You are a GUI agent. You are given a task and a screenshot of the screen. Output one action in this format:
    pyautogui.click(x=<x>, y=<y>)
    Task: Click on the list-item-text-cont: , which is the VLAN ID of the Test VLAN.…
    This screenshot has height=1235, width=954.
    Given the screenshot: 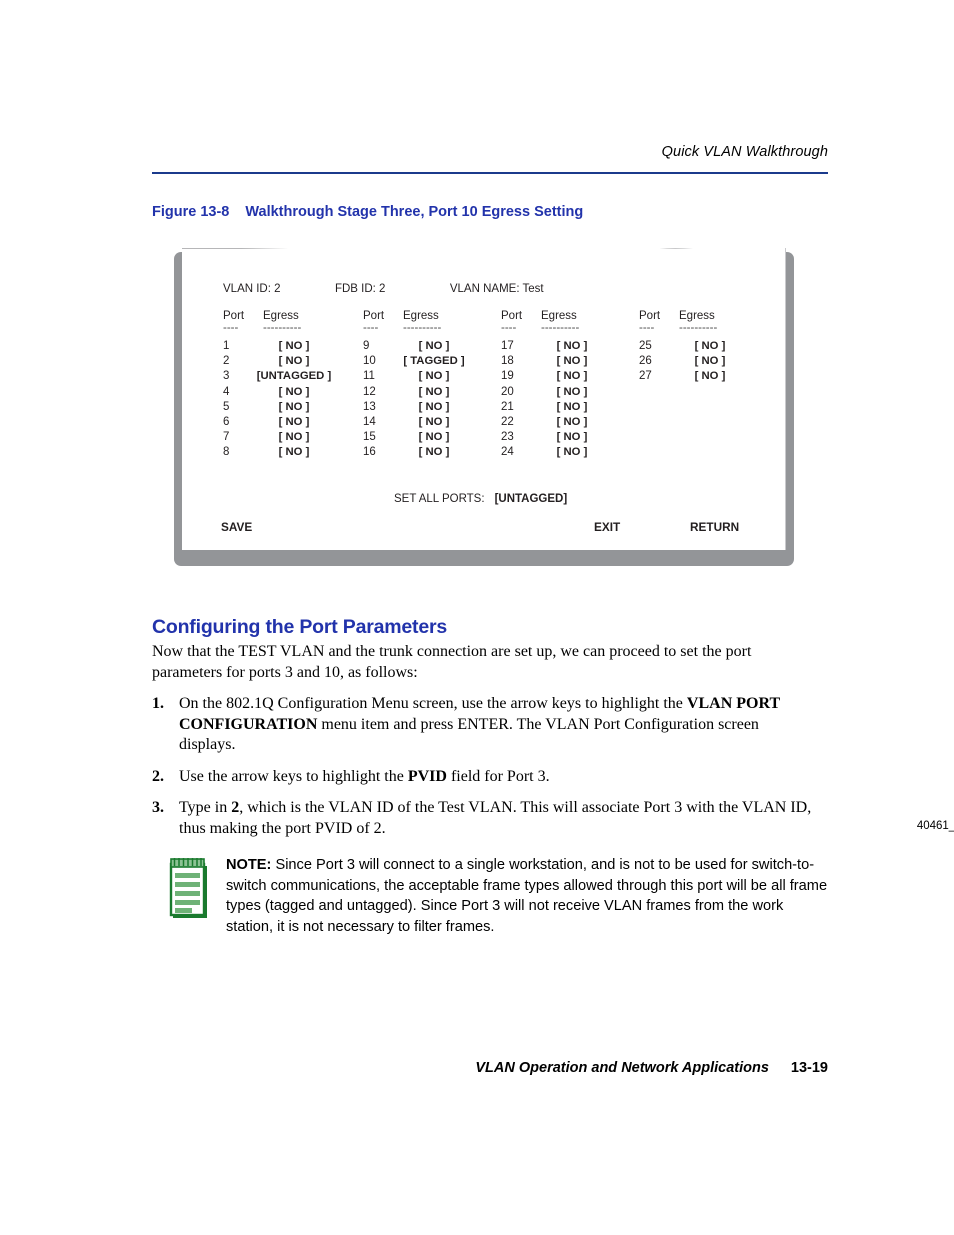 What is the action you would take?
    pyautogui.click(x=495, y=818)
    